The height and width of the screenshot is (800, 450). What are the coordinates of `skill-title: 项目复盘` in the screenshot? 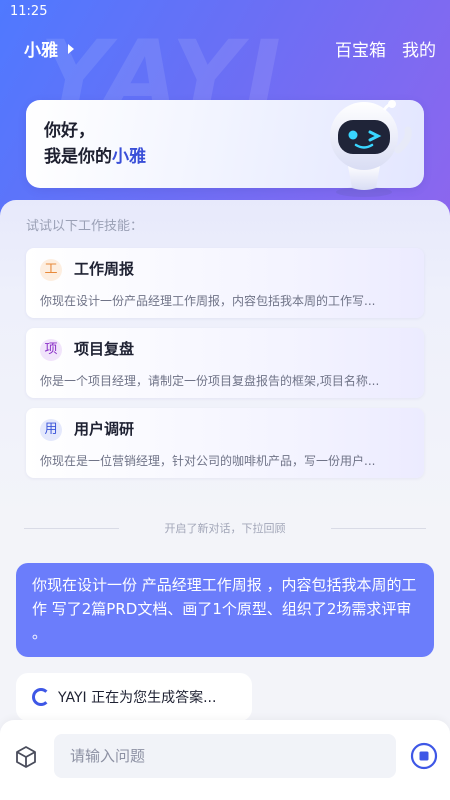 It's located at (104, 349).